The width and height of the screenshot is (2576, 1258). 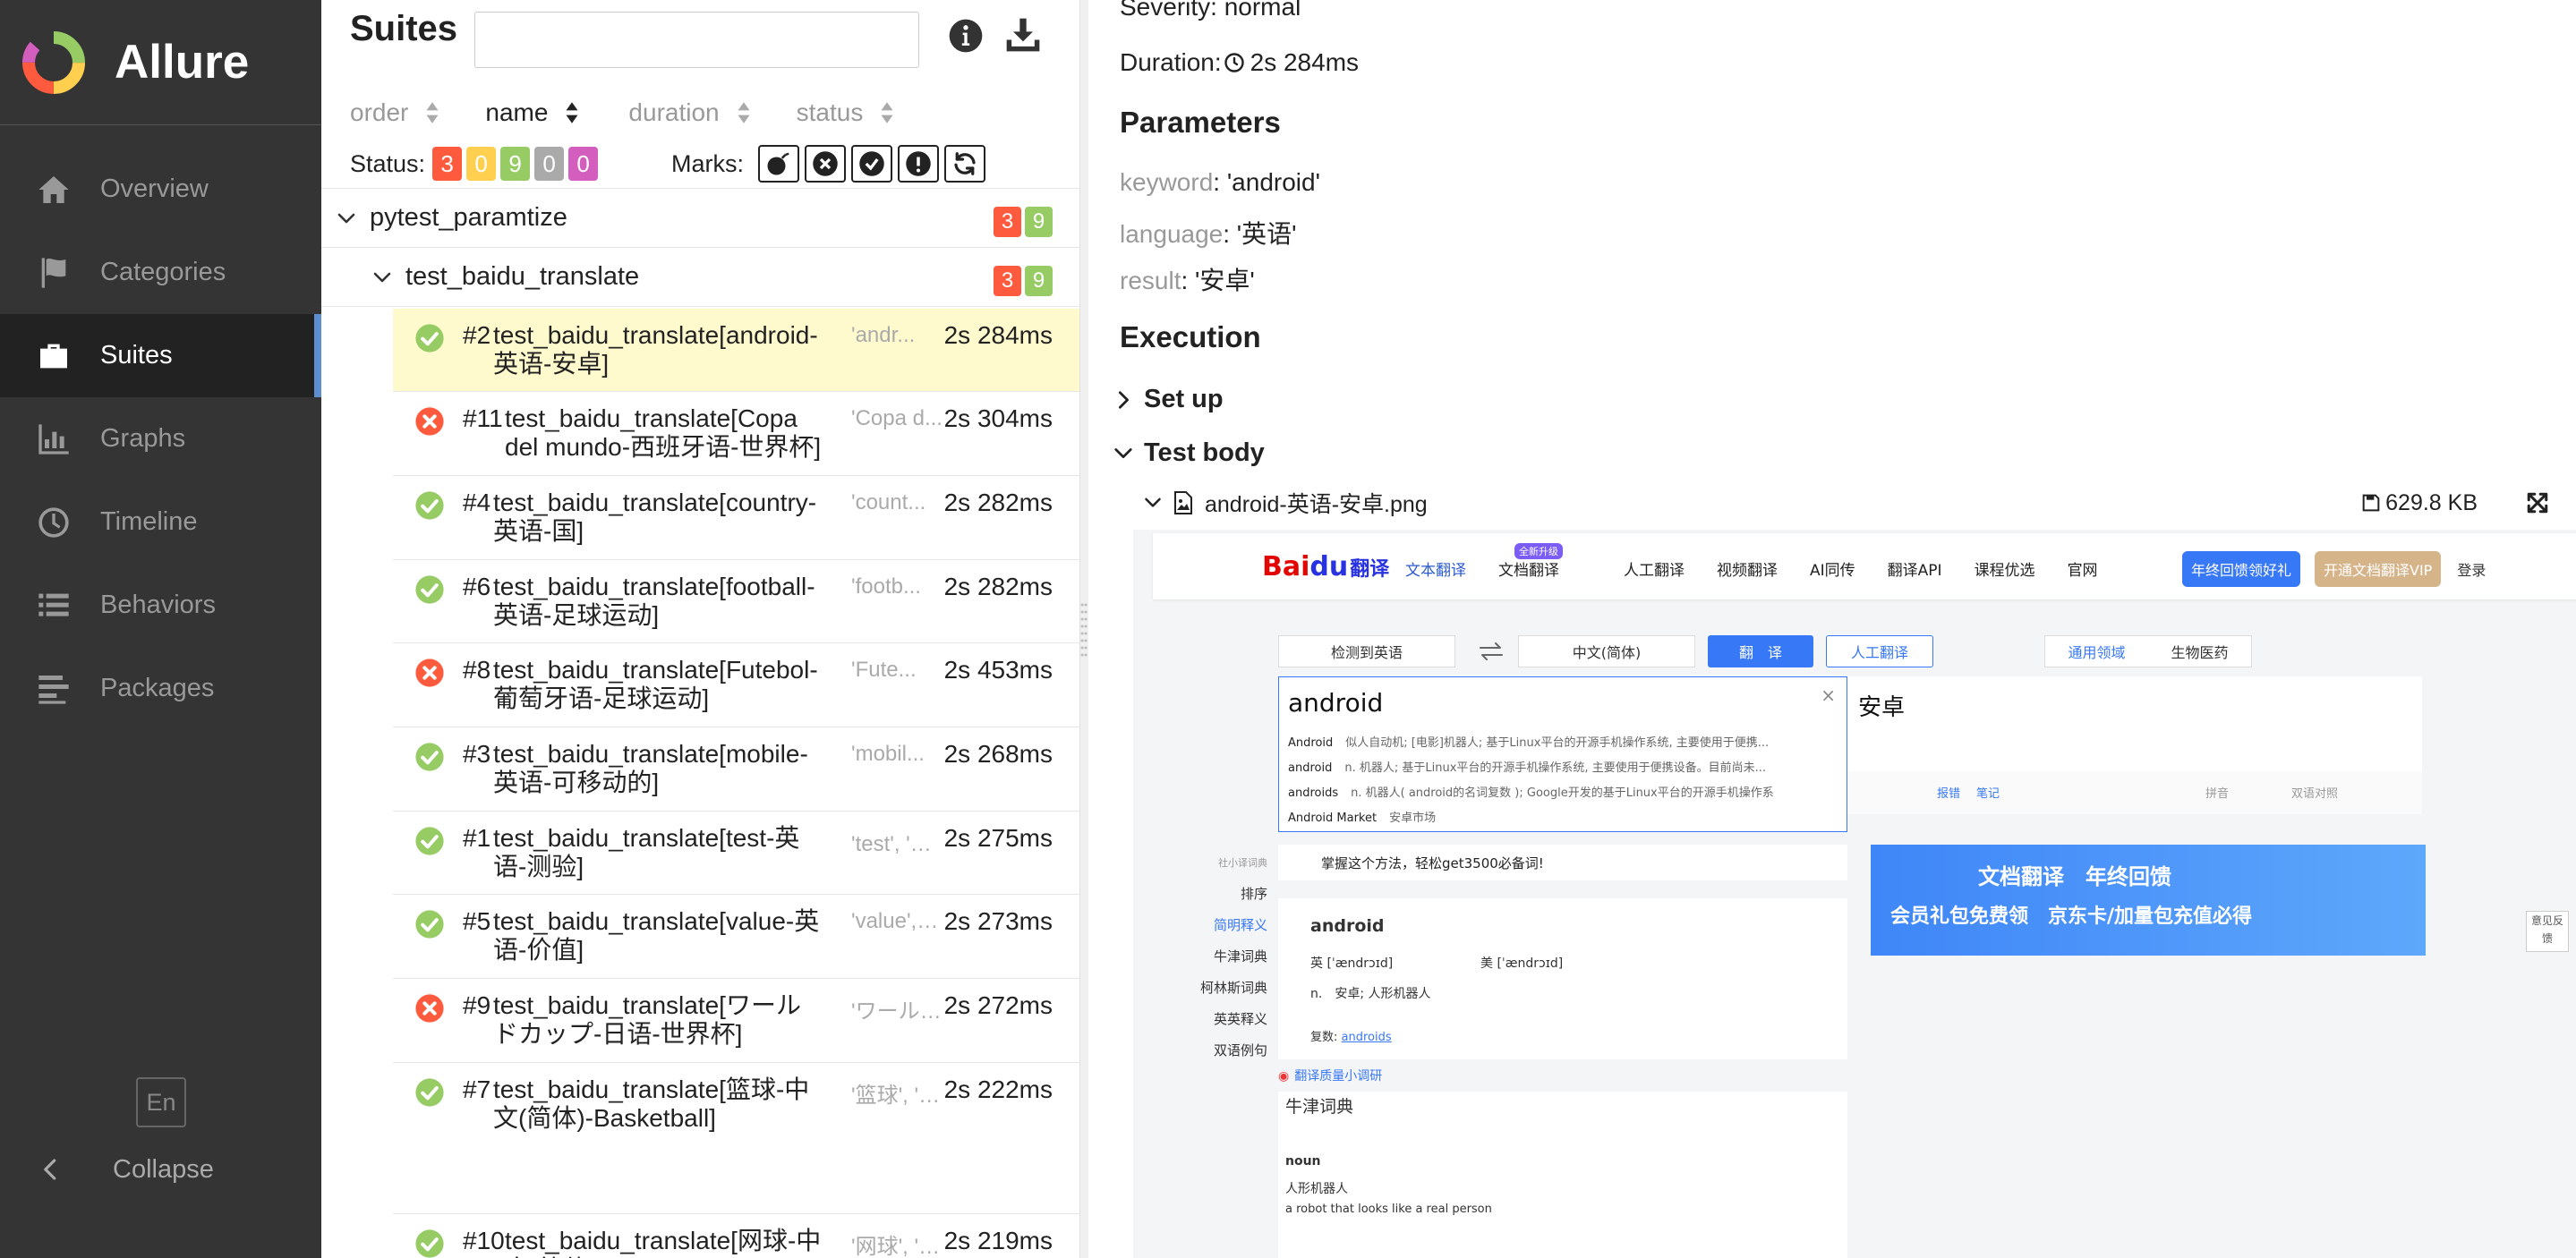 I want to click on refresh-icon, so click(x=965, y=163).